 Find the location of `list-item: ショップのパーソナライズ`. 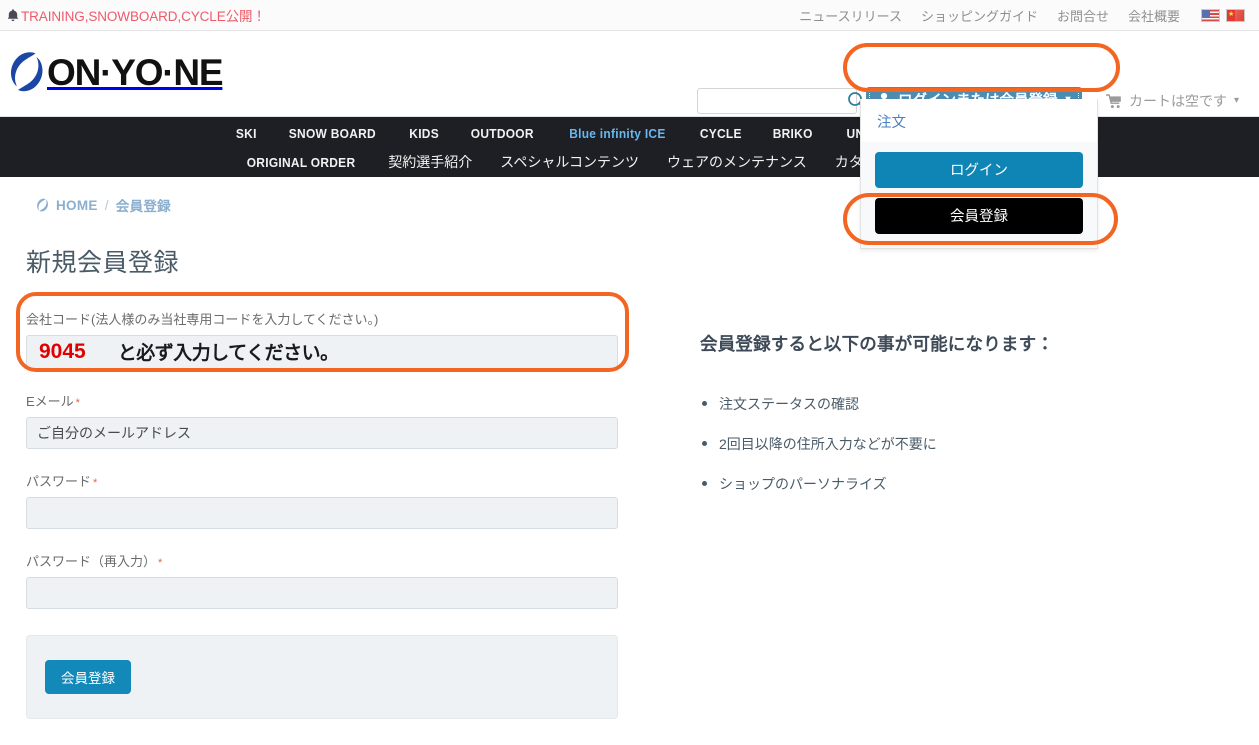

list-item: ショップのパーソナライズ is located at coordinates (920, 484).